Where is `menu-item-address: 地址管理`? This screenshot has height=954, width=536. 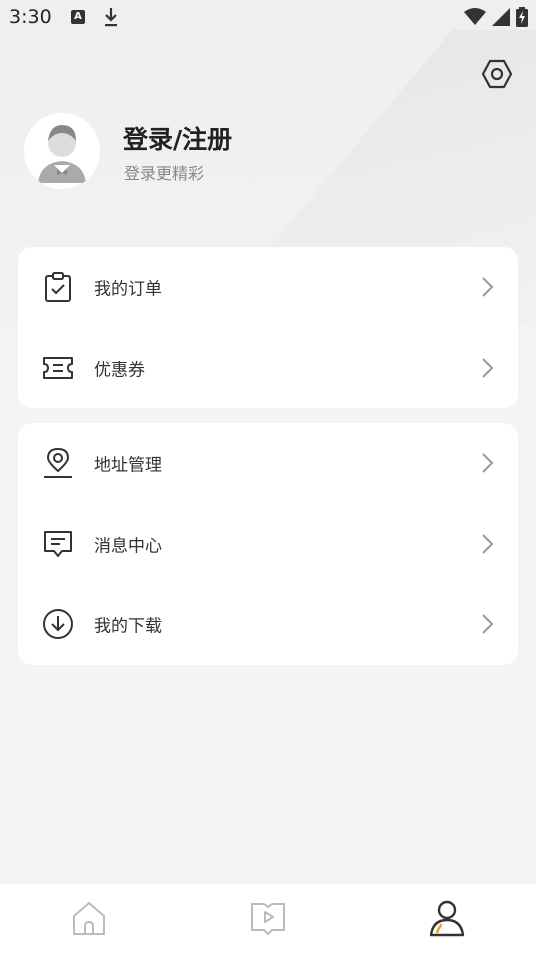 menu-item-address: 地址管理 is located at coordinates (268, 463).